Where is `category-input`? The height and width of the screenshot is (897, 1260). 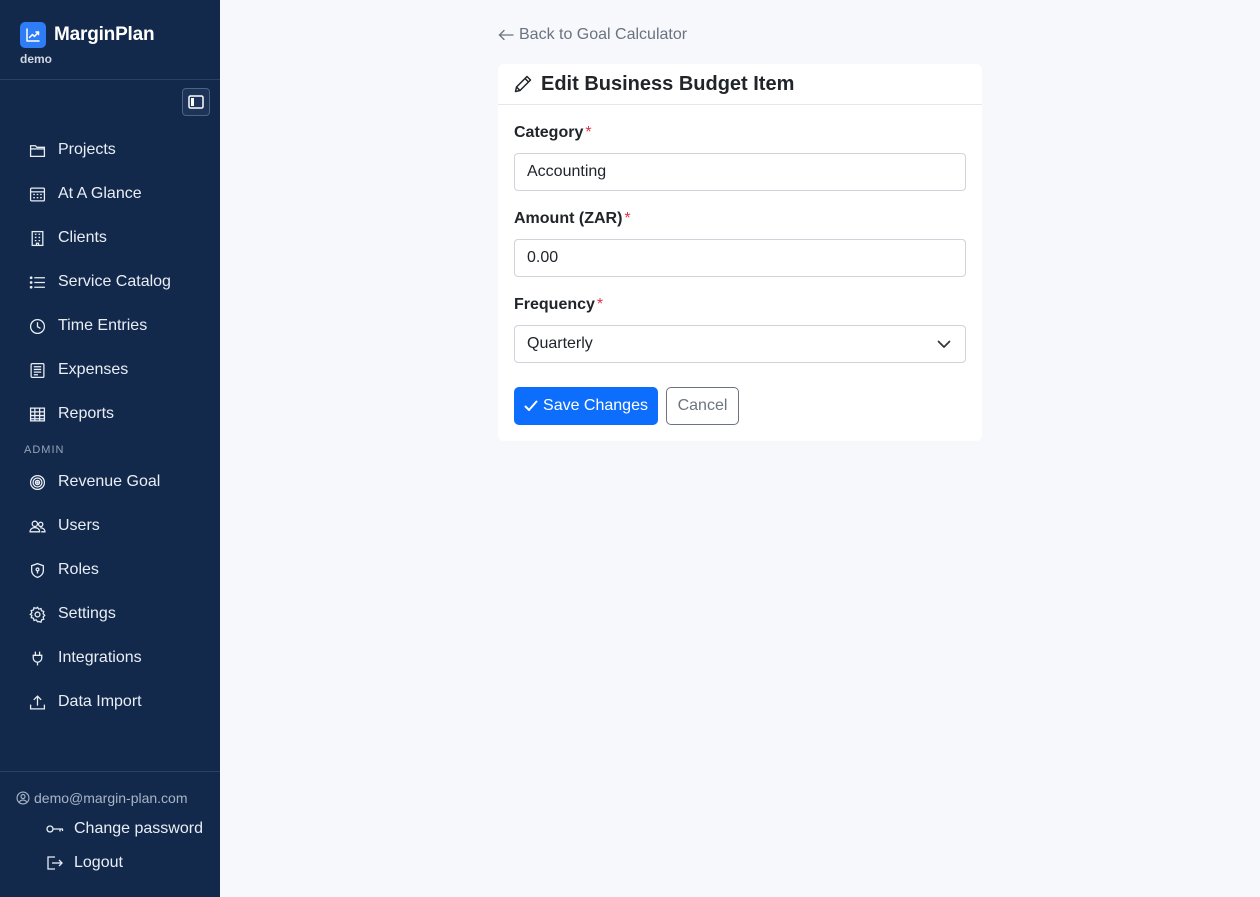
category-input is located at coordinates (740, 172).